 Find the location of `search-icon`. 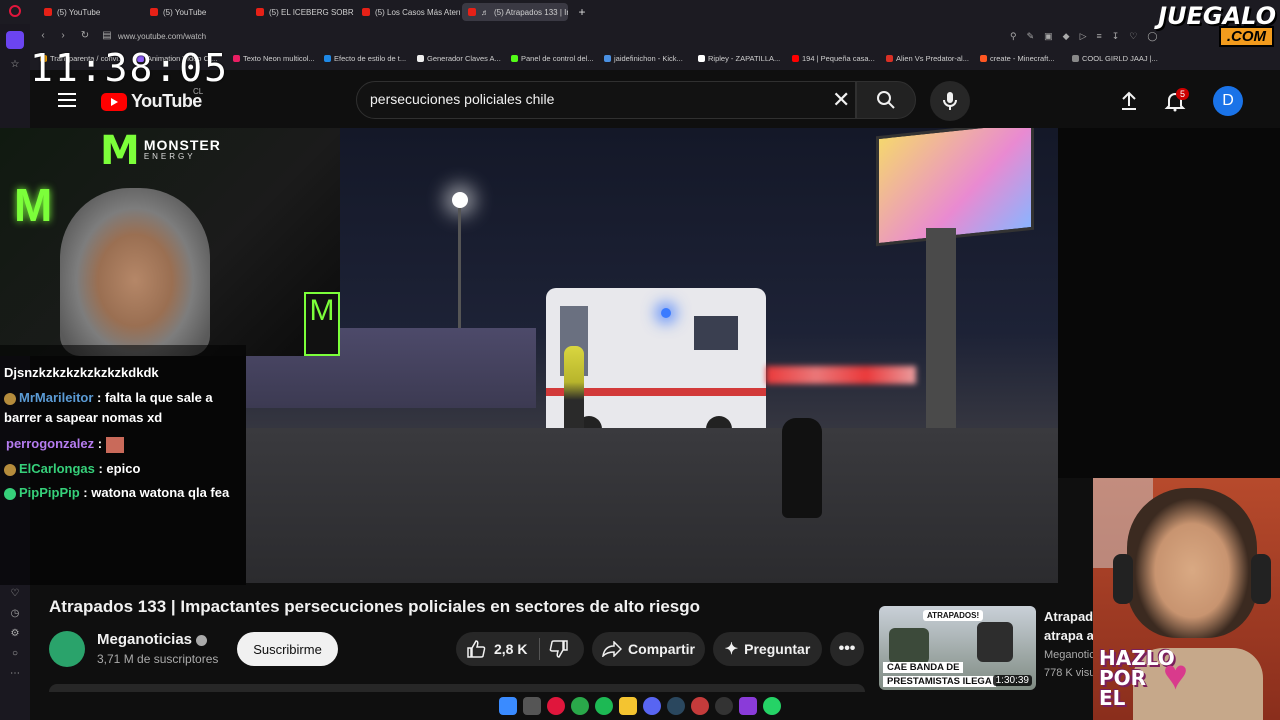

search-icon is located at coordinates (886, 100).